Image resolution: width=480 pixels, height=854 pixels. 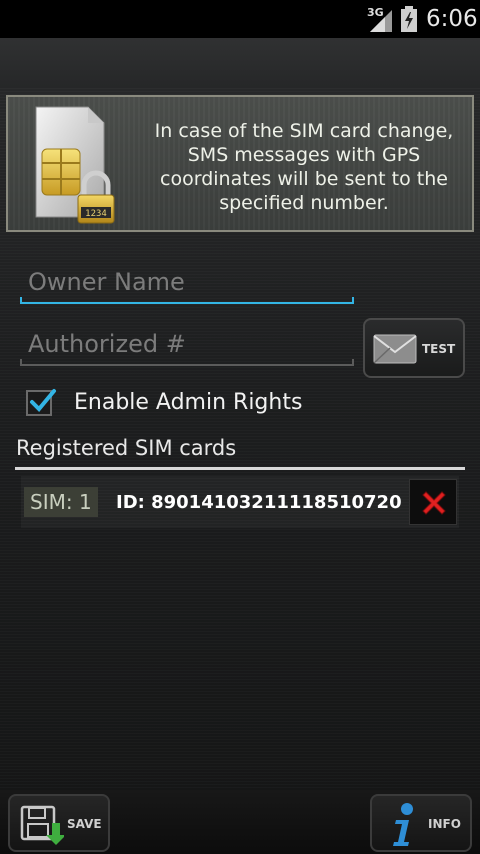 What do you see at coordinates (42, 825) in the screenshot?
I see `floppy-disk-icon` at bounding box center [42, 825].